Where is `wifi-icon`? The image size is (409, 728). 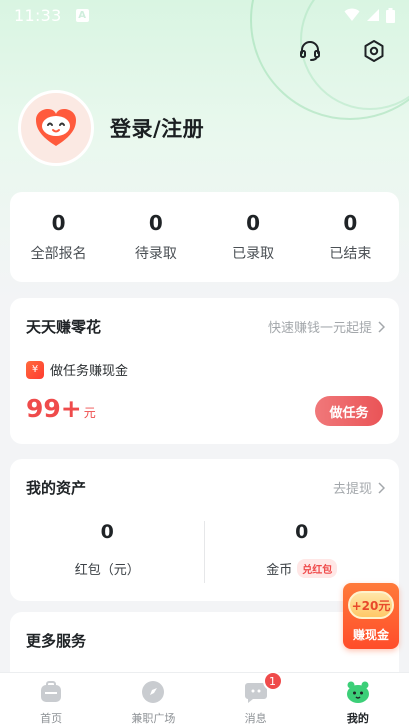 wifi-icon is located at coordinates (352, 14).